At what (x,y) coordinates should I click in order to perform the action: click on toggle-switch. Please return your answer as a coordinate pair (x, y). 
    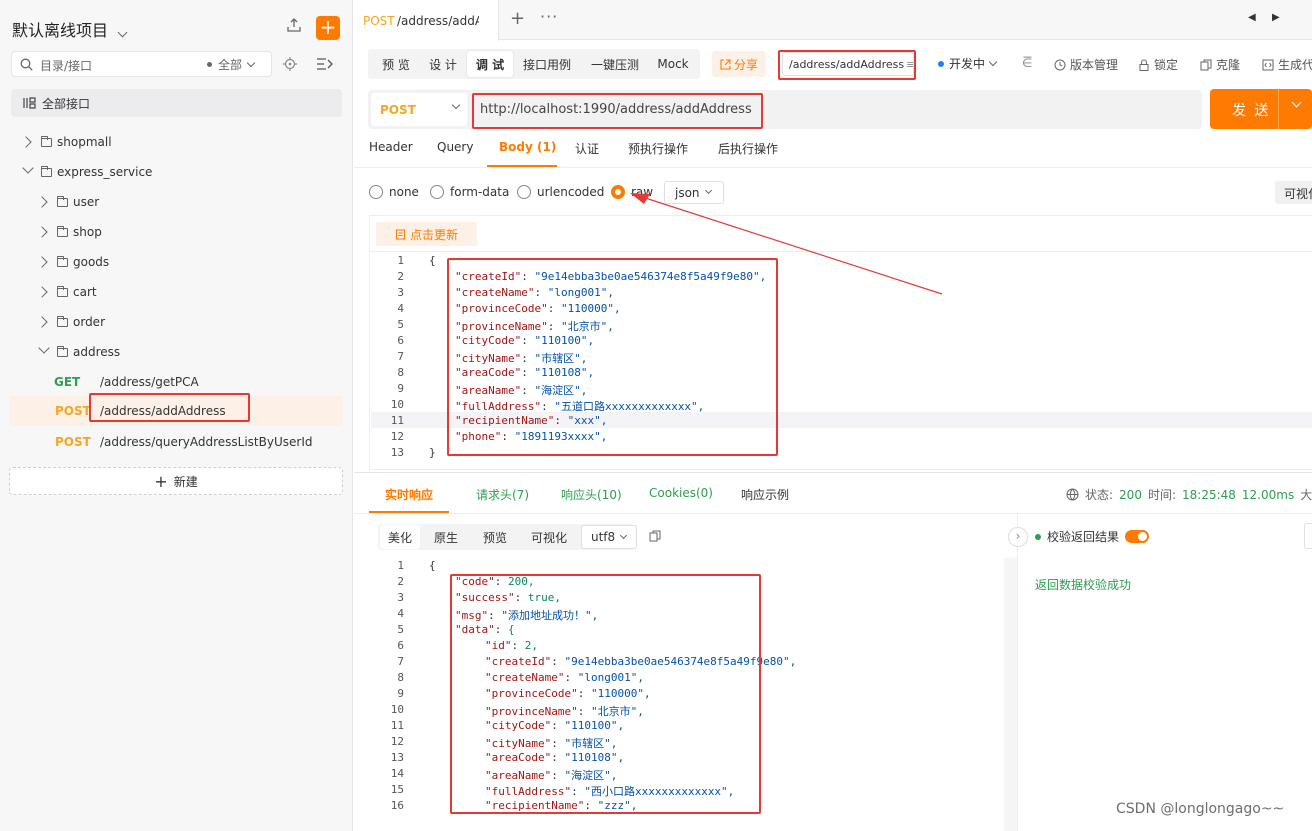
    Looking at the image, I should click on (1137, 536).